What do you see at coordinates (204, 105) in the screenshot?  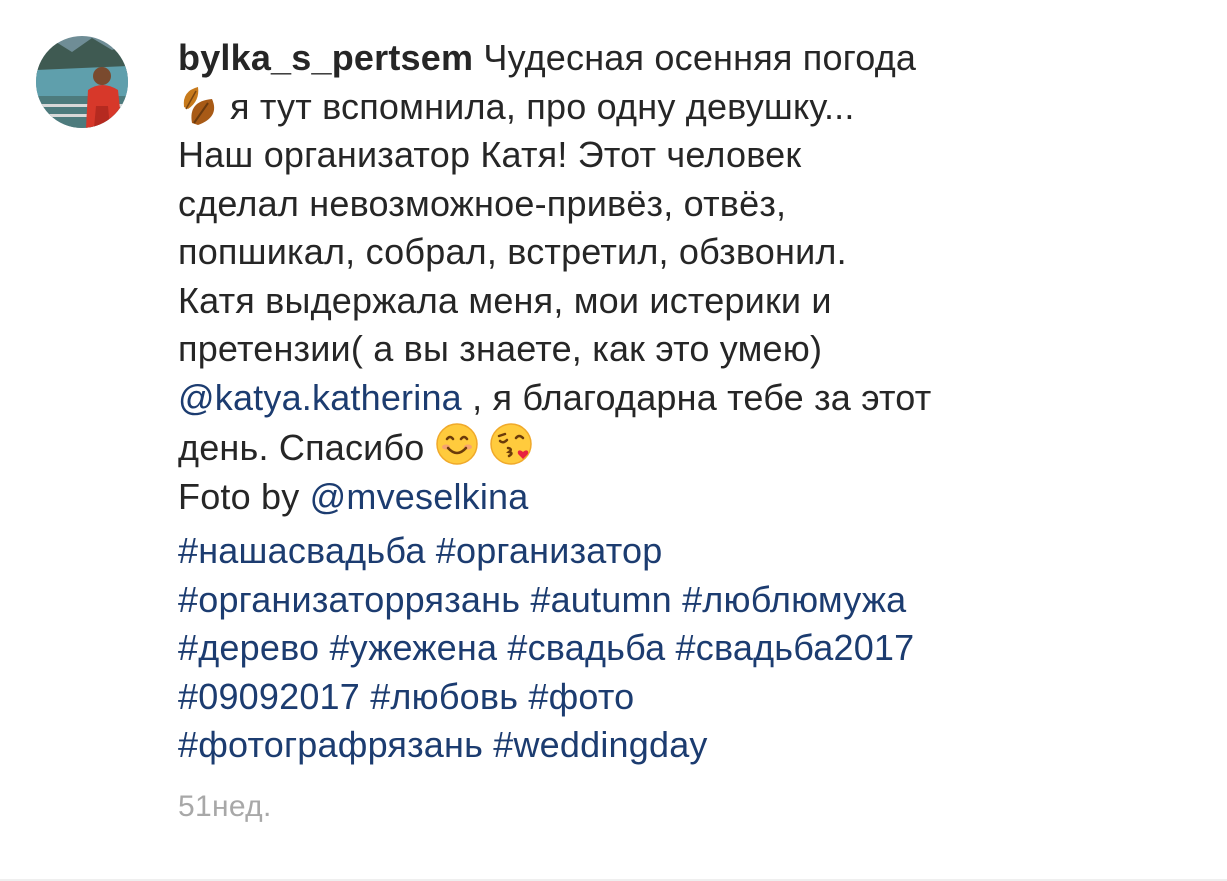 I see `fallen-leaf-icon` at bounding box center [204, 105].